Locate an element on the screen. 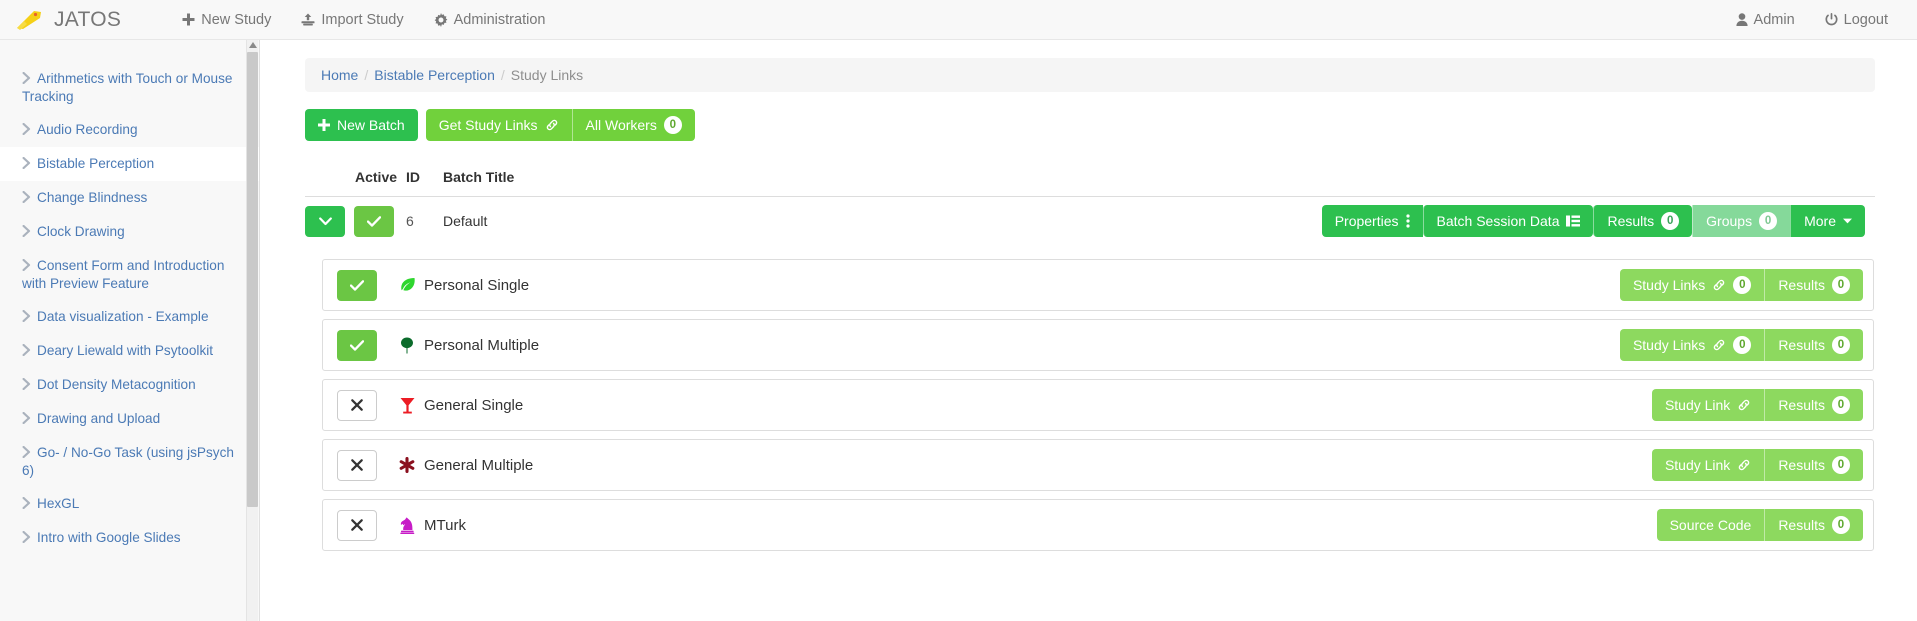 The height and width of the screenshot is (621, 1917). sidebar-item-label: HexGL is located at coordinates (58, 503).